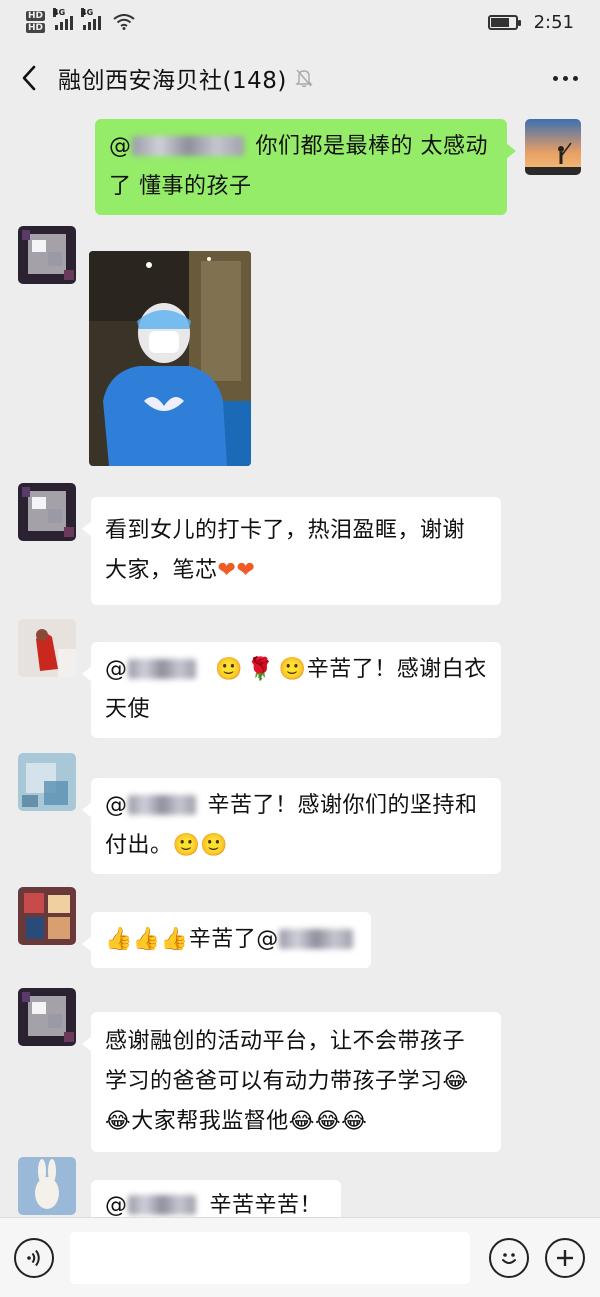 This screenshot has height=1297, width=600. Describe the element at coordinates (305, 167) in the screenshot. I see `message-bubble-mine: @ 你们都是最棒的 太感动了 懂事的孩子` at that location.